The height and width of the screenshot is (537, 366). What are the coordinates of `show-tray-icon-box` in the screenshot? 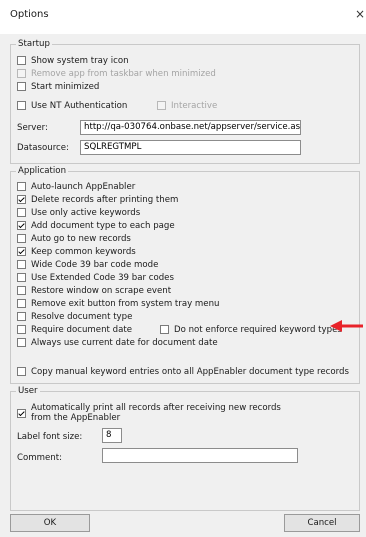 It's located at (21, 60).